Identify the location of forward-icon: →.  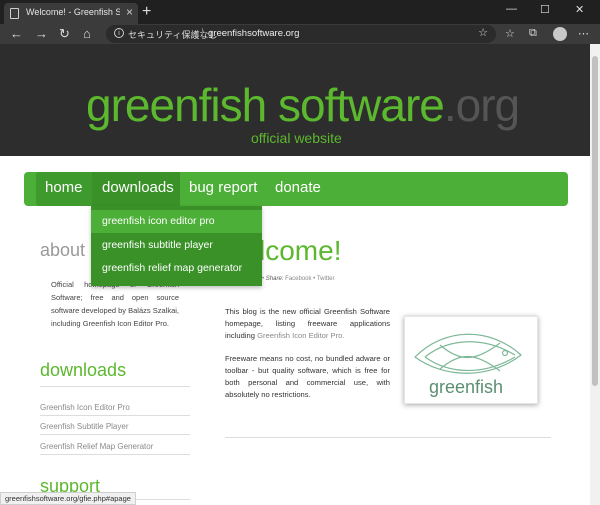
(41, 34).